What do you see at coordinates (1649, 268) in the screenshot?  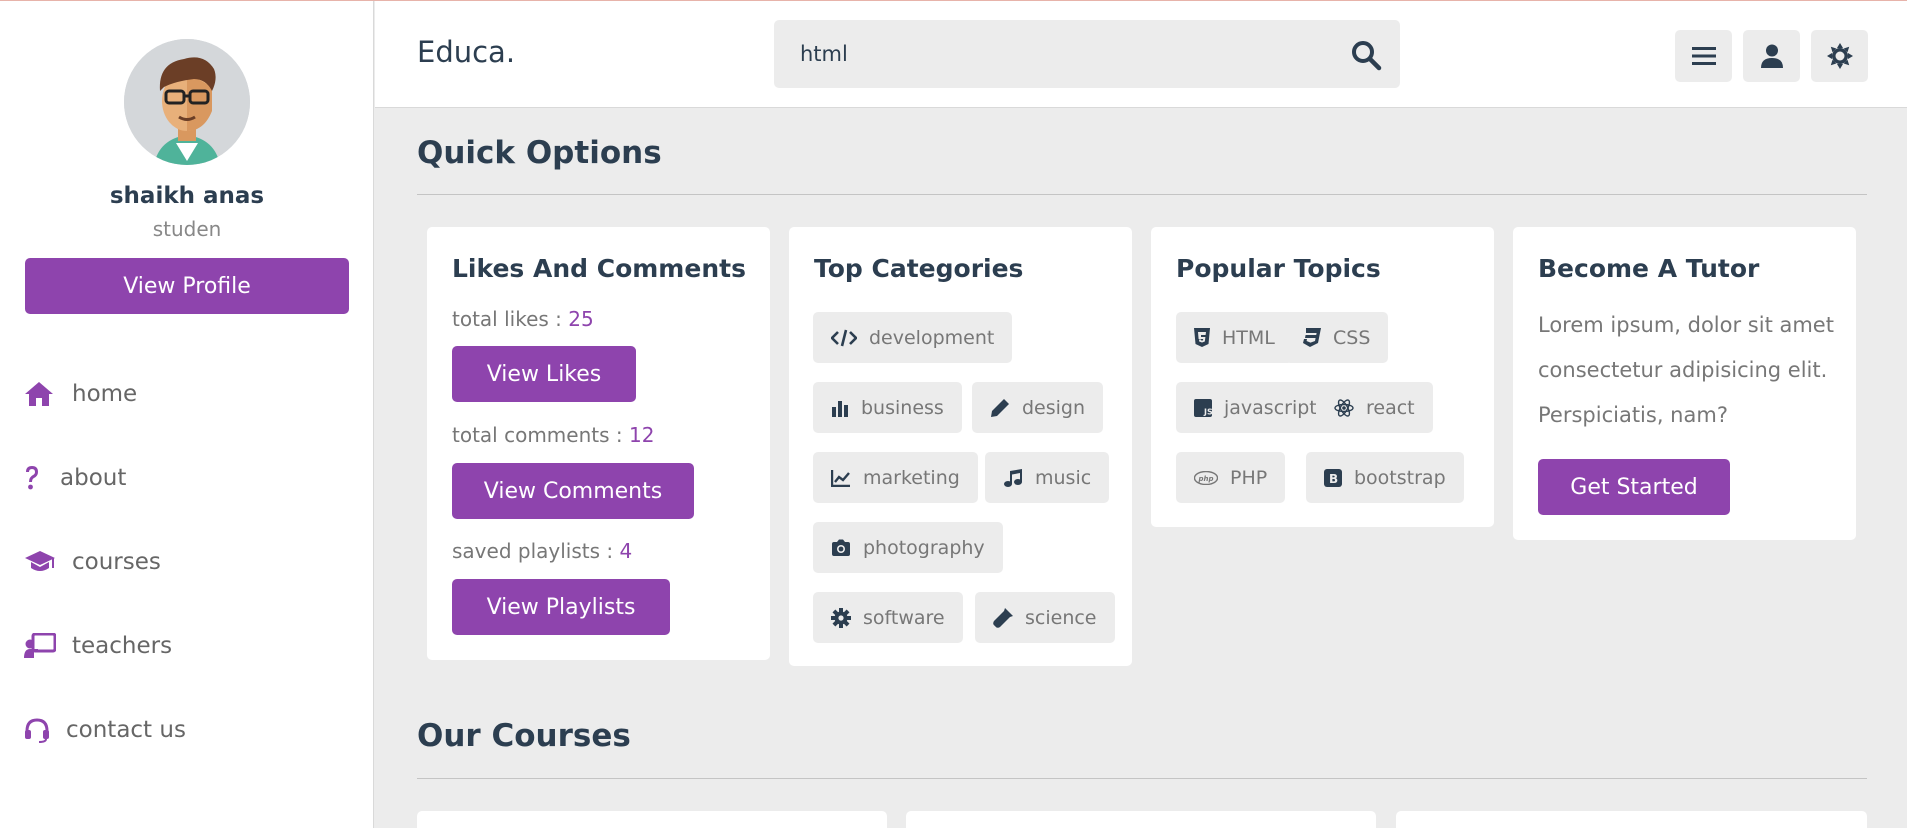 I see `card-title: Become A Tutor` at bounding box center [1649, 268].